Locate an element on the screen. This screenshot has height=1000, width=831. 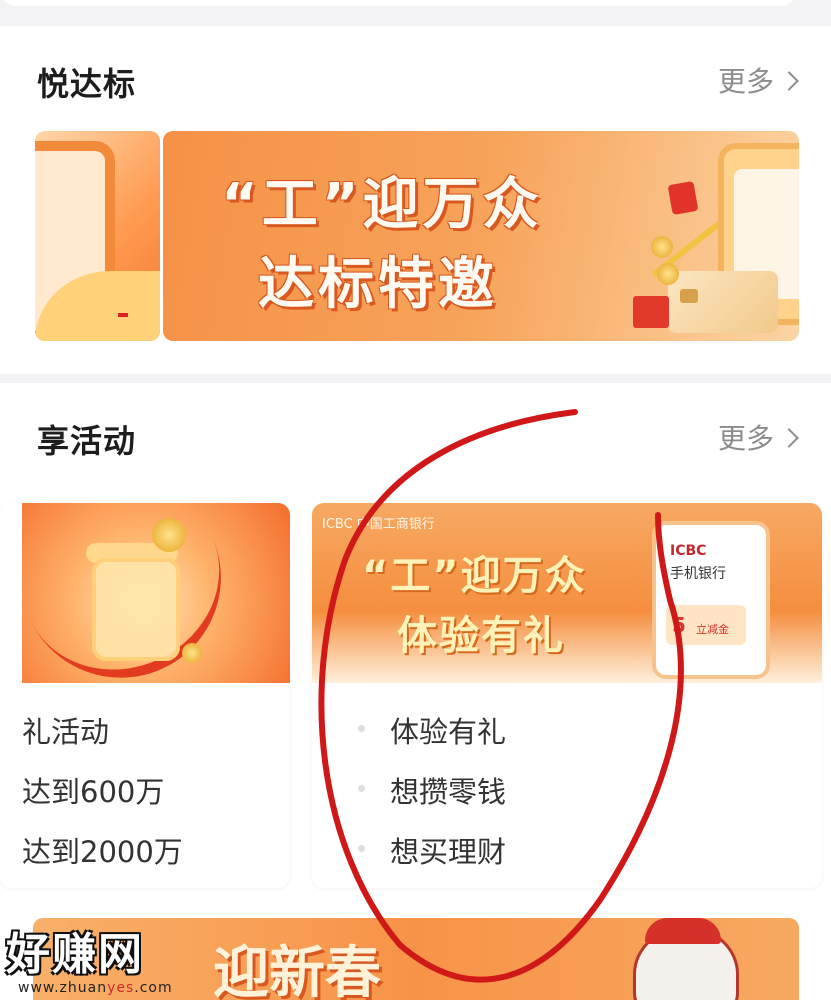
phone-app-name: 手机银行 is located at coordinates (698, 574).